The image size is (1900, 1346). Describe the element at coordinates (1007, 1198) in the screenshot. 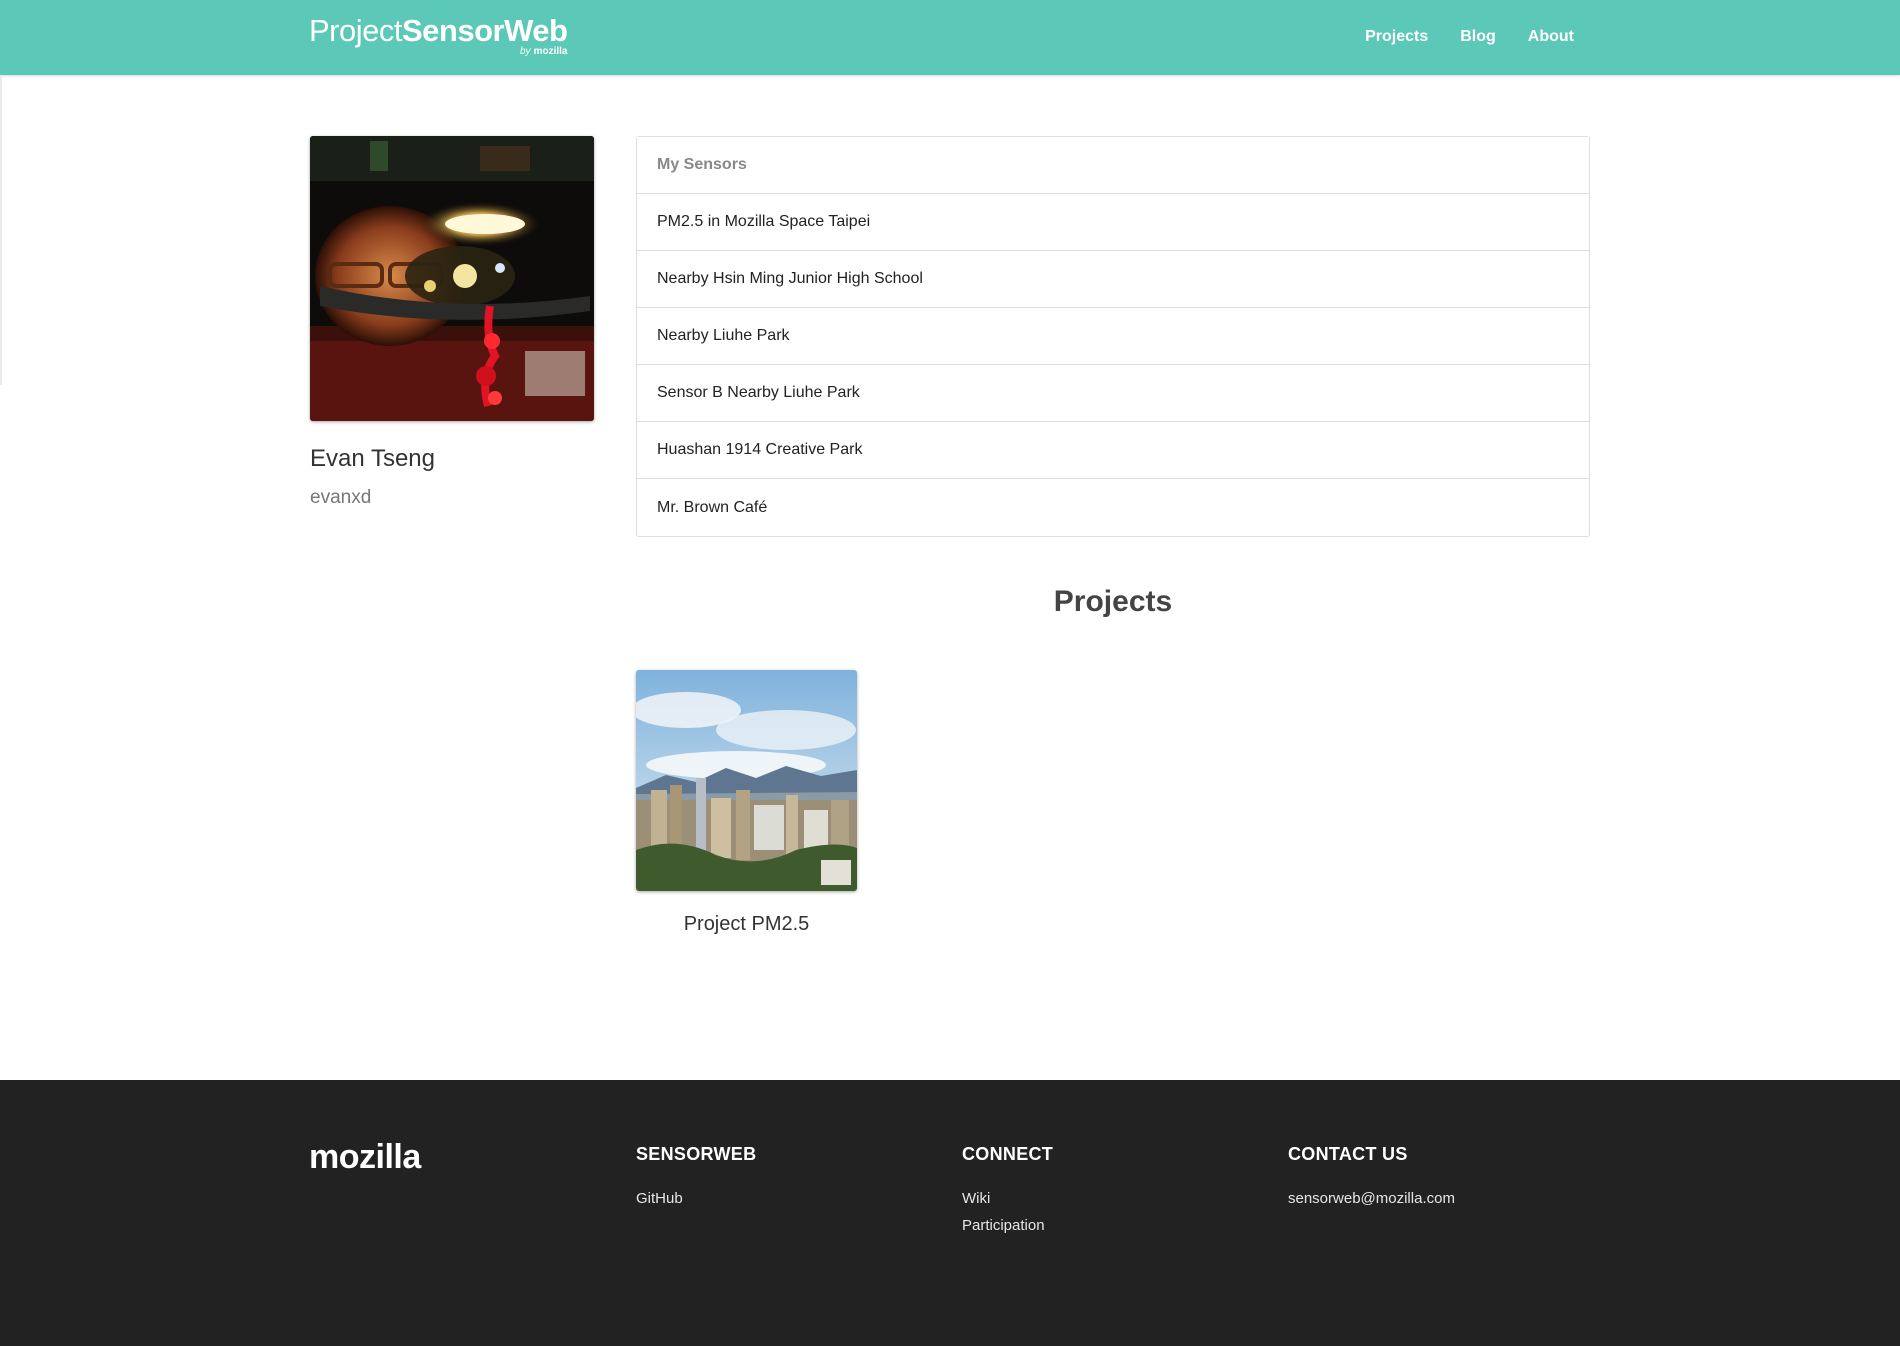

I see `footer-link-wiki: Wiki` at that location.